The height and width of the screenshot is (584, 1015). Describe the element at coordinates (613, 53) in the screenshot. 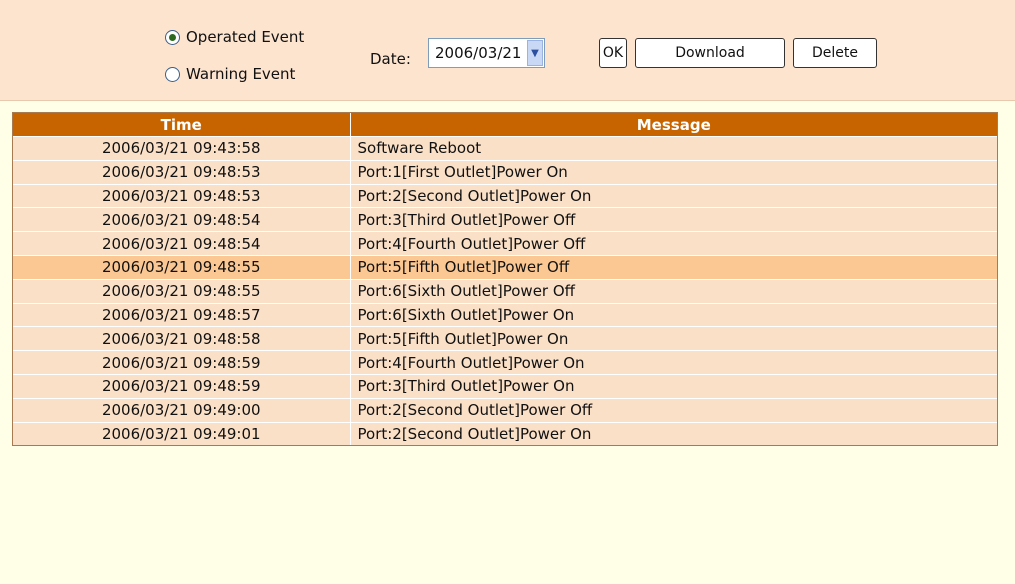

I see `ok-button: OK` at that location.